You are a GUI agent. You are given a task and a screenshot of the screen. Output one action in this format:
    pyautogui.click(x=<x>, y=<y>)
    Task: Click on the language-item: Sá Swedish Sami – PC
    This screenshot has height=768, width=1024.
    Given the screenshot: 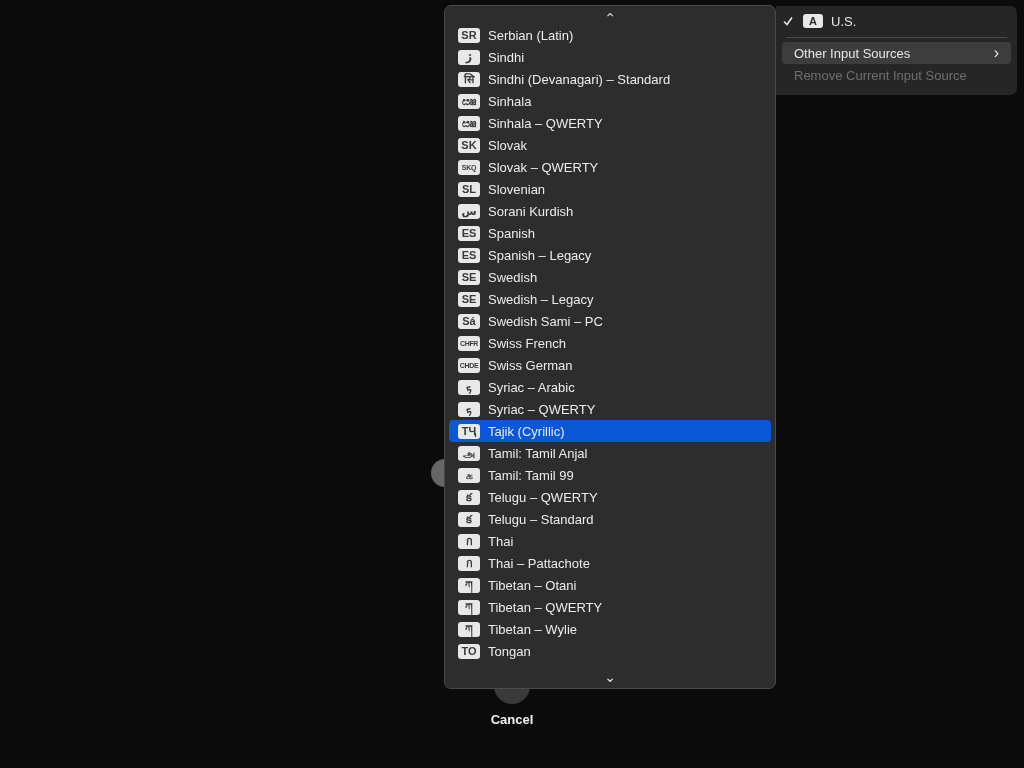 What is the action you would take?
    pyautogui.click(x=610, y=321)
    